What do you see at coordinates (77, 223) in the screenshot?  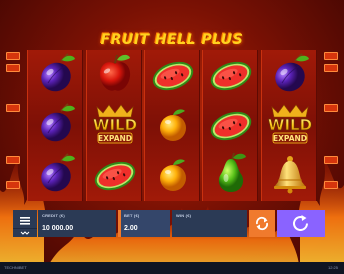 I see `credit-panel: CREDIT (€) 10 000.00` at bounding box center [77, 223].